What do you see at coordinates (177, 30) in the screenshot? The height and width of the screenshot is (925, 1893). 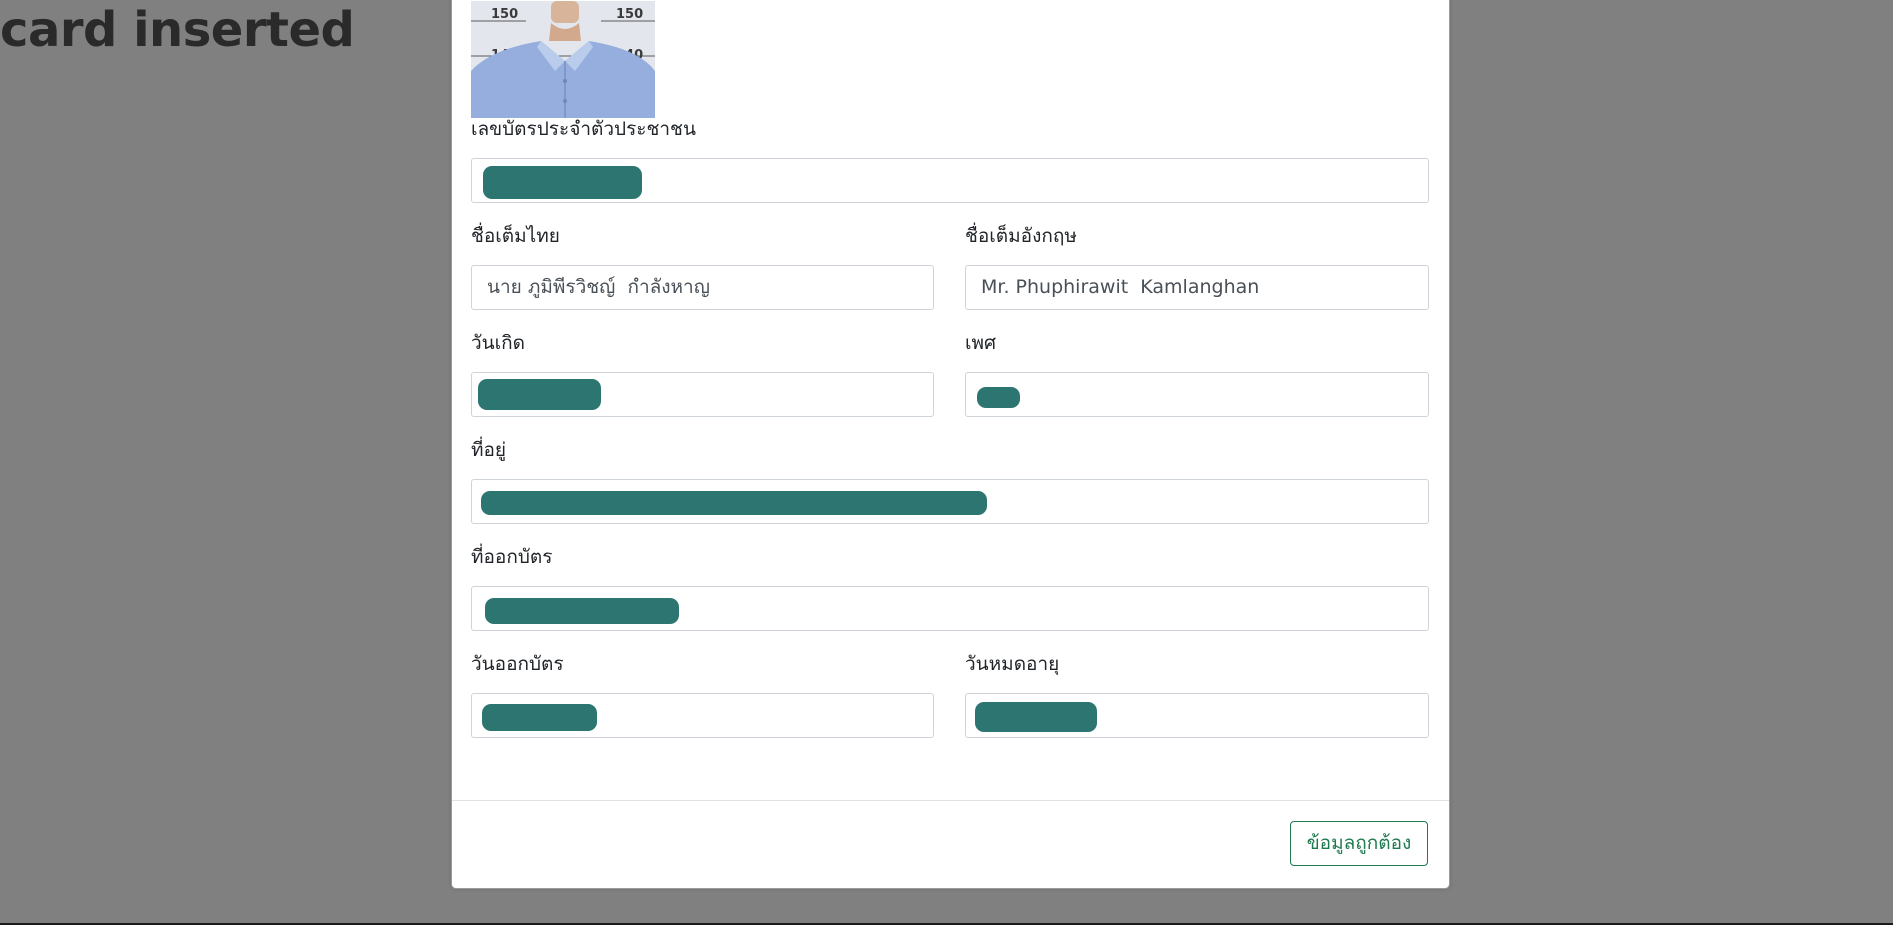 I see `page-heading: card inserted` at bounding box center [177, 30].